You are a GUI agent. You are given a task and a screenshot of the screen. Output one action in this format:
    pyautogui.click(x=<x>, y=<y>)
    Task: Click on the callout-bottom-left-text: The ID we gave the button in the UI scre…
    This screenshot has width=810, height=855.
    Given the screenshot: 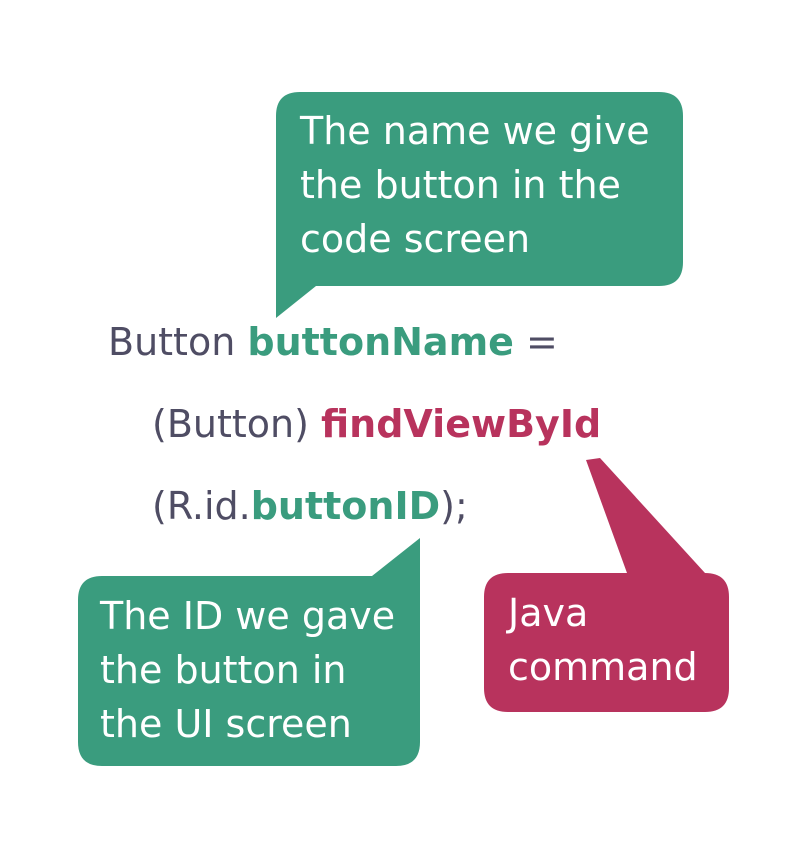 What is the action you would take?
    pyautogui.click(x=248, y=670)
    